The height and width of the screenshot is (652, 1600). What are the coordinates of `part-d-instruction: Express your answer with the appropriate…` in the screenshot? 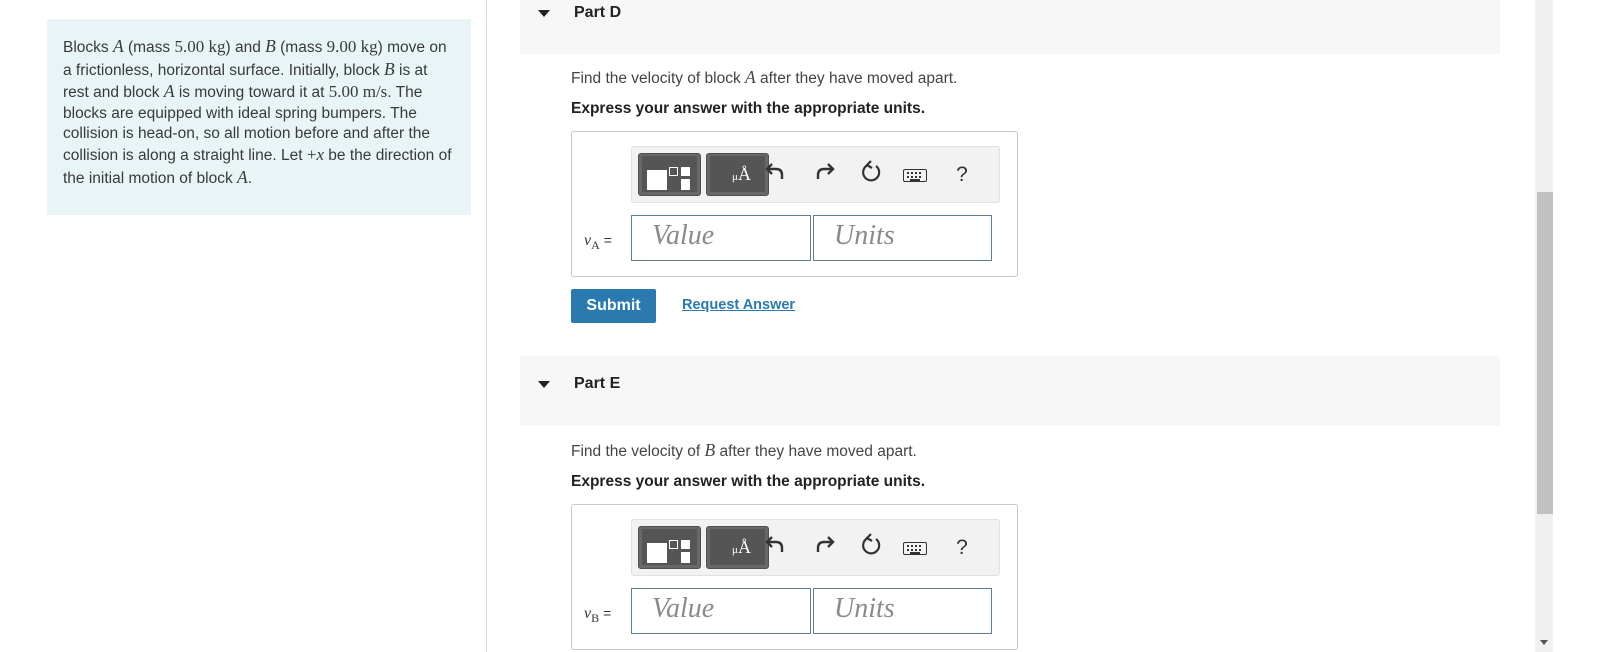 It's located at (748, 108).